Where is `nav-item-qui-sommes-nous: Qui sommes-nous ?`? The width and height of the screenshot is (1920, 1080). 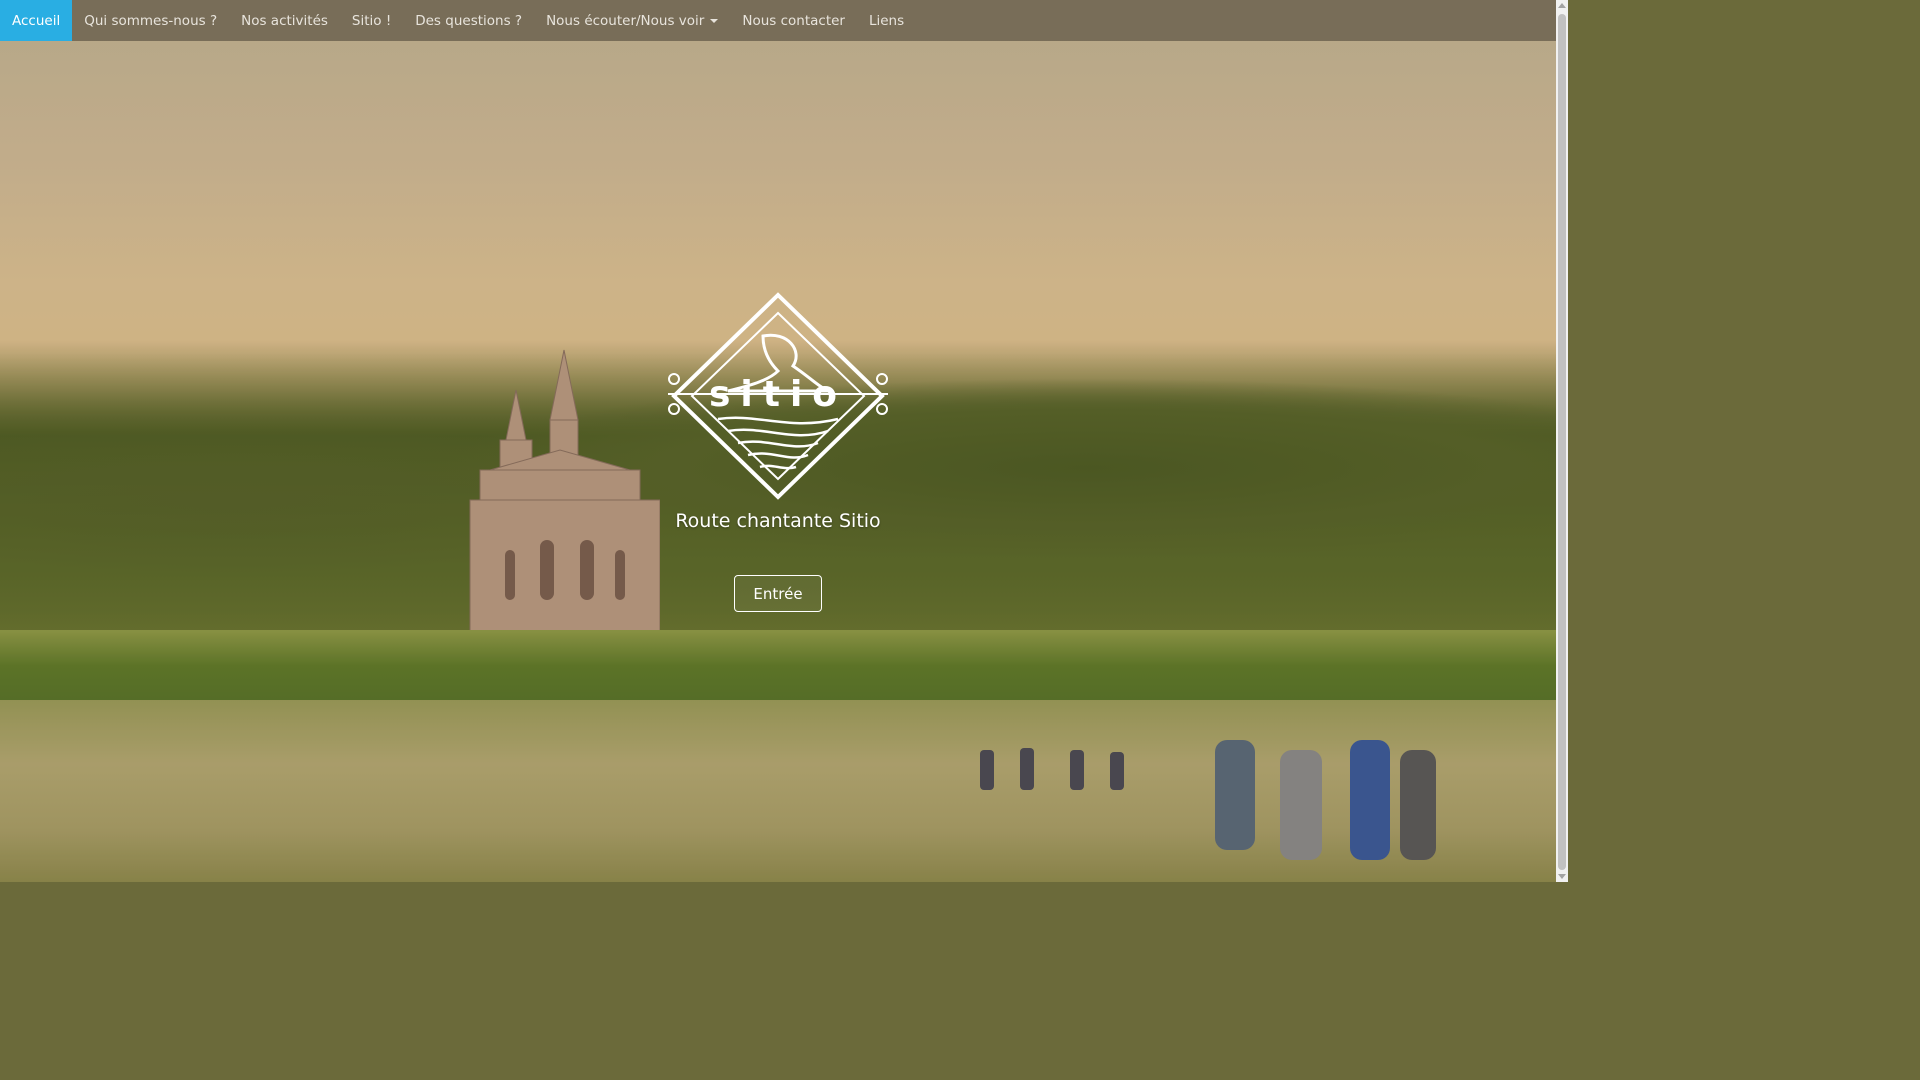
nav-item-qui-sommes-nous: Qui sommes-nous ? is located at coordinates (150, 20).